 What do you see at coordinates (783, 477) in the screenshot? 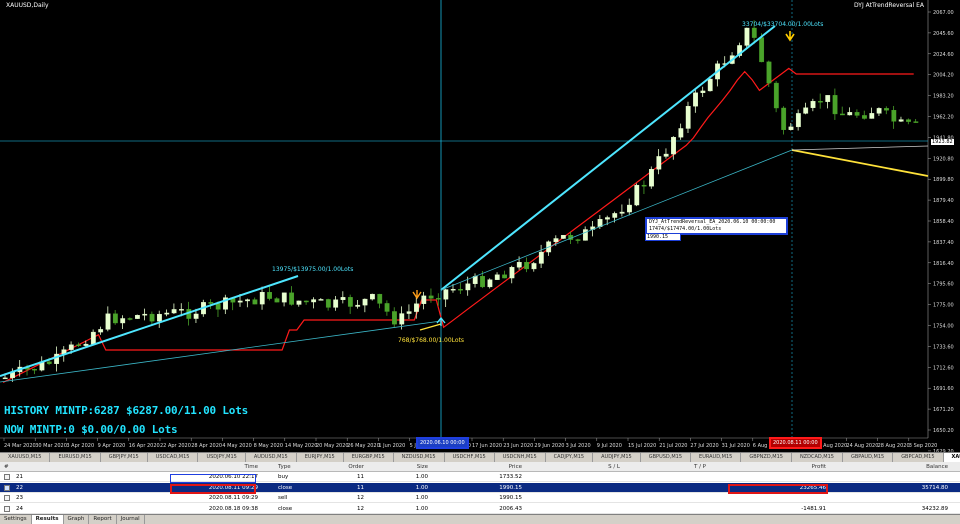
I see `cell-profit` at bounding box center [783, 477].